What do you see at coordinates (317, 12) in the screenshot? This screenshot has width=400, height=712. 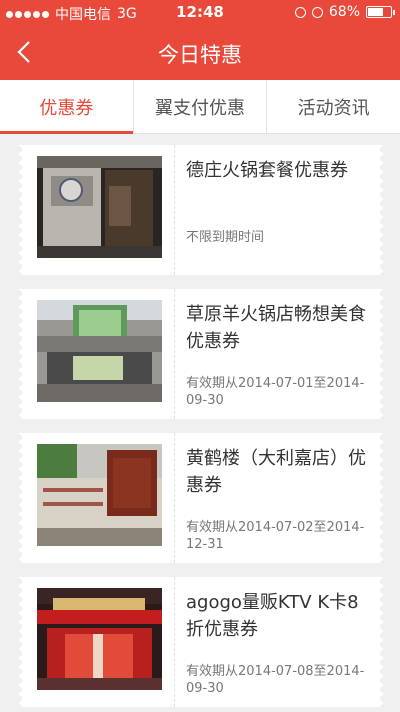 I see `alarm-icon` at bounding box center [317, 12].